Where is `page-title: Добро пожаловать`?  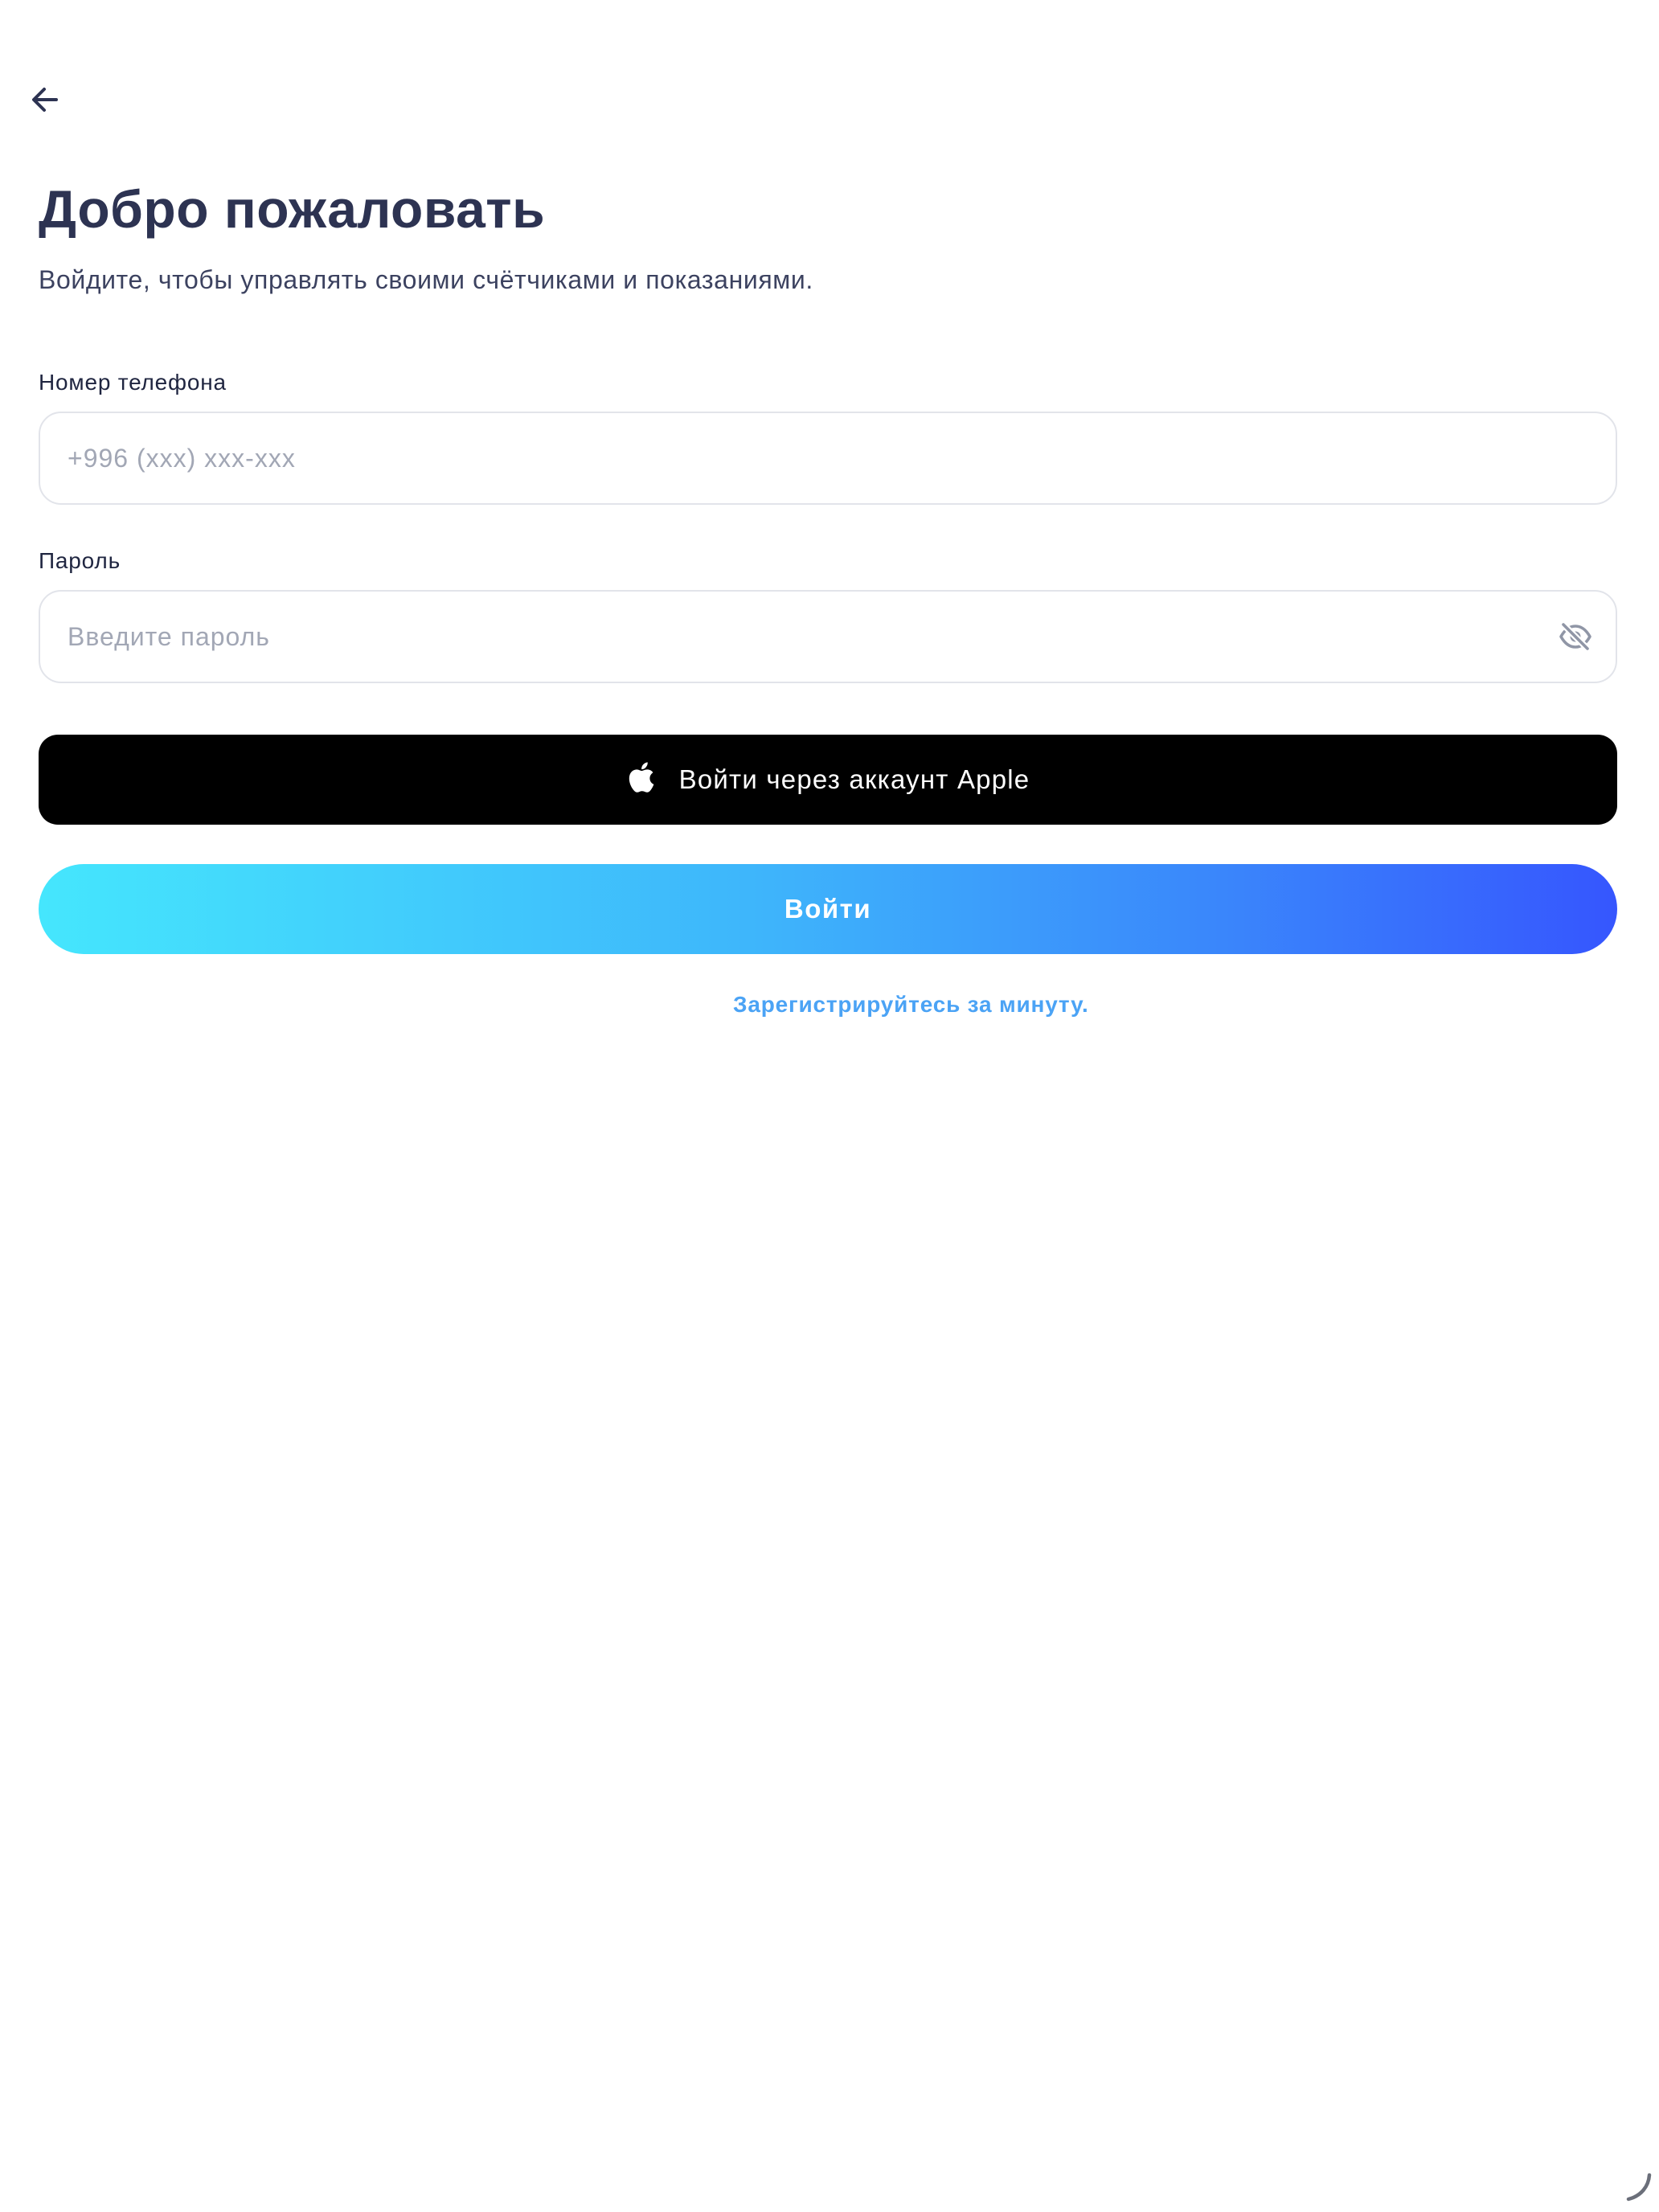
page-title: Добро пожаловать is located at coordinates (292, 209).